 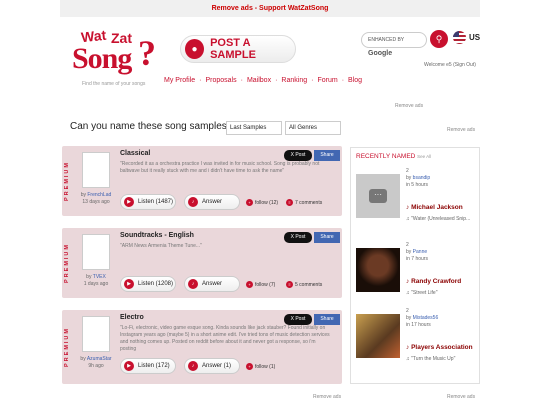 What do you see at coordinates (99, 359) in the screenshot?
I see `author-link: AzumaStar` at bounding box center [99, 359].